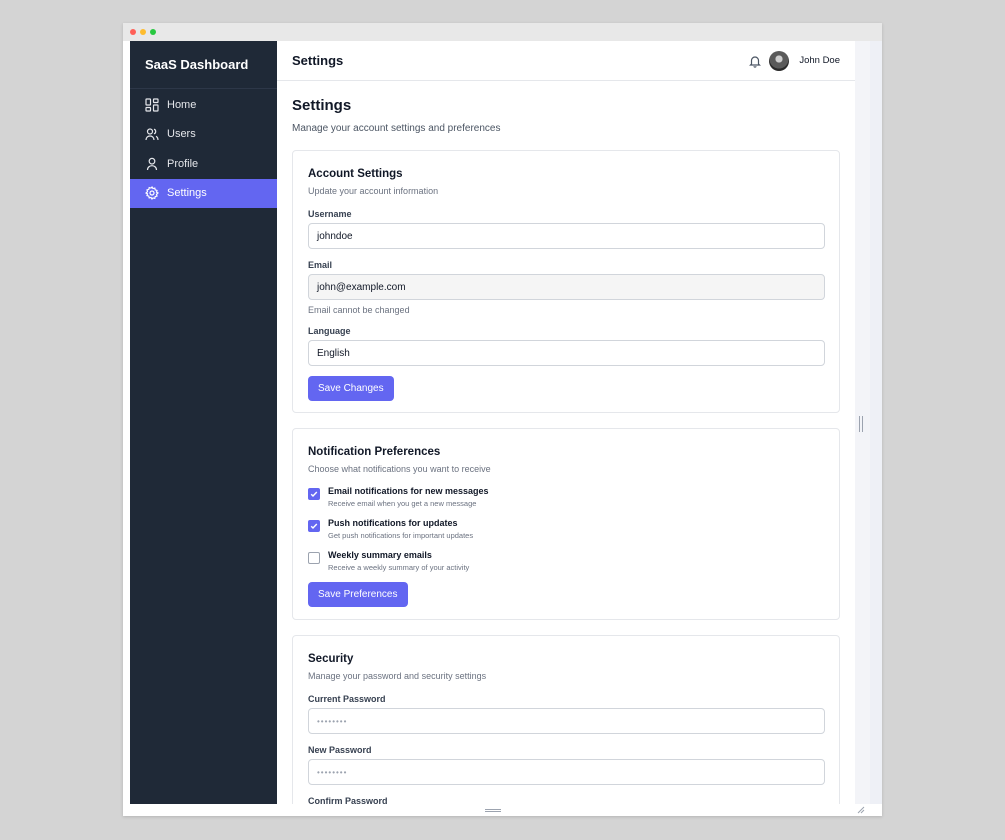 The width and height of the screenshot is (1005, 840). Describe the element at coordinates (380, 555) in the screenshot. I see `option-title: Weekly summary emails` at that location.